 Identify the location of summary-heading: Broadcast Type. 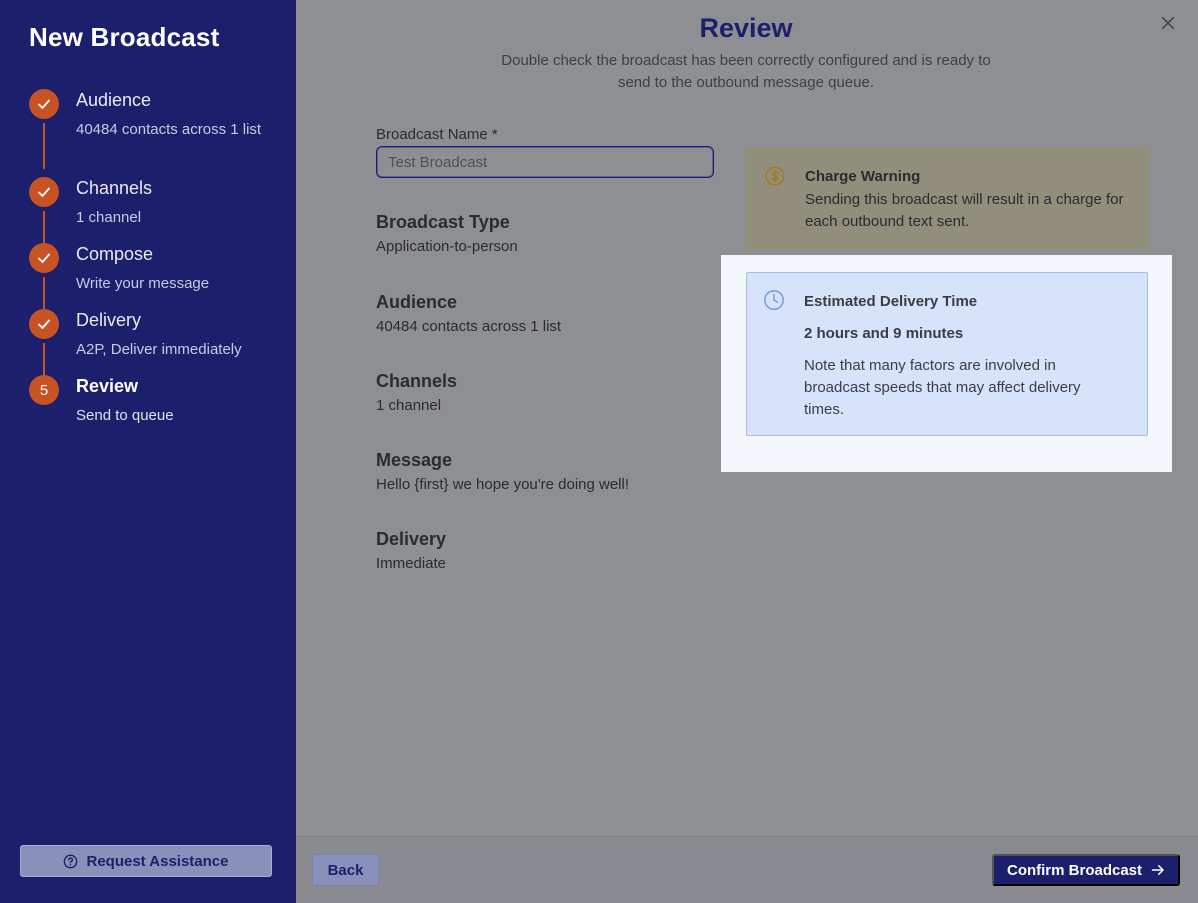
(443, 222).